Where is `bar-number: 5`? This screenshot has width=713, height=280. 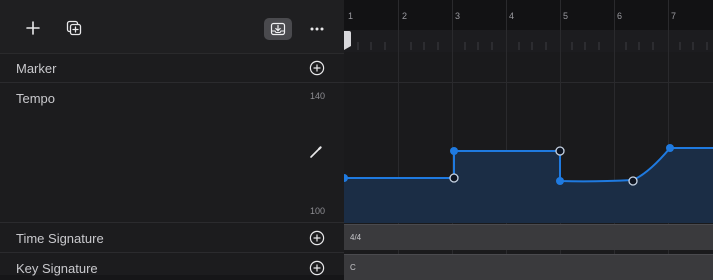
bar-number: 5 is located at coordinates (566, 16).